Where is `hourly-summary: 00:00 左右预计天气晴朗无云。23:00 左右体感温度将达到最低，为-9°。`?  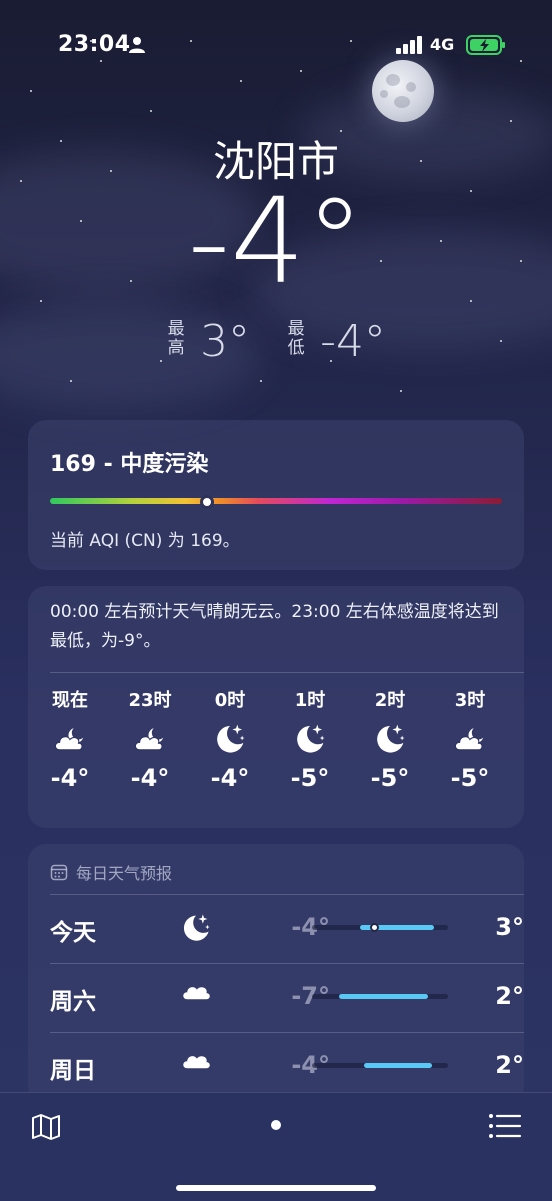 hourly-summary: 00:00 左右预计天气晴朗无云。23:00 左右体感温度将达到最低，为-9°。 is located at coordinates (274, 626).